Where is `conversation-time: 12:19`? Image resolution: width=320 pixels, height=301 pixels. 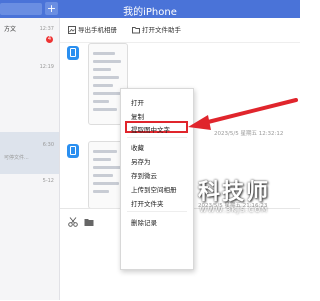
conversation-time: 12:19 is located at coordinates (46, 67).